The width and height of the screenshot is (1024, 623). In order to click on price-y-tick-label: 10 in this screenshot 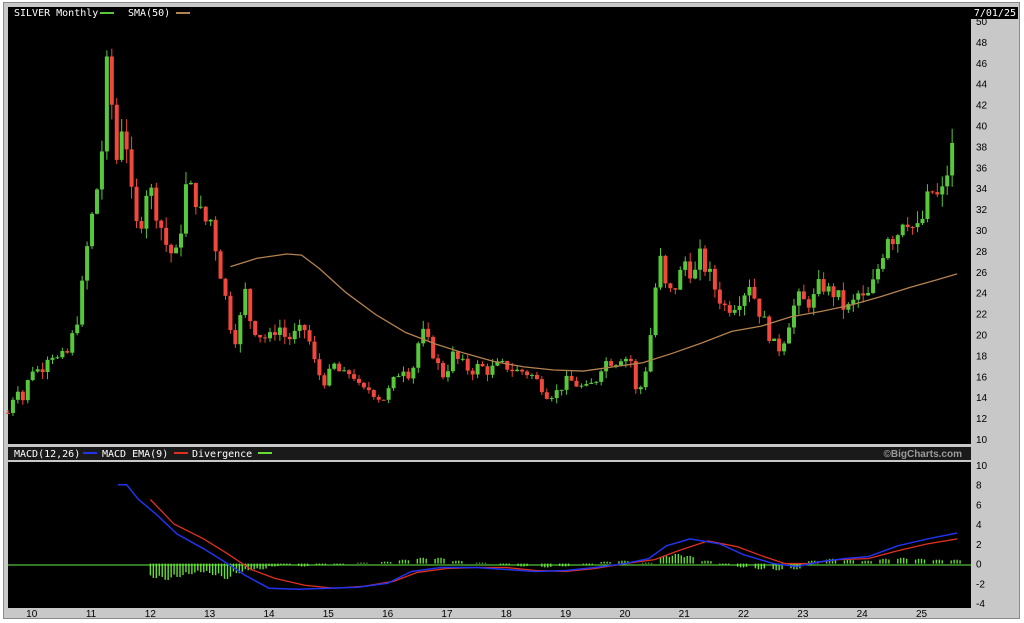, I will do `click(982, 440)`.